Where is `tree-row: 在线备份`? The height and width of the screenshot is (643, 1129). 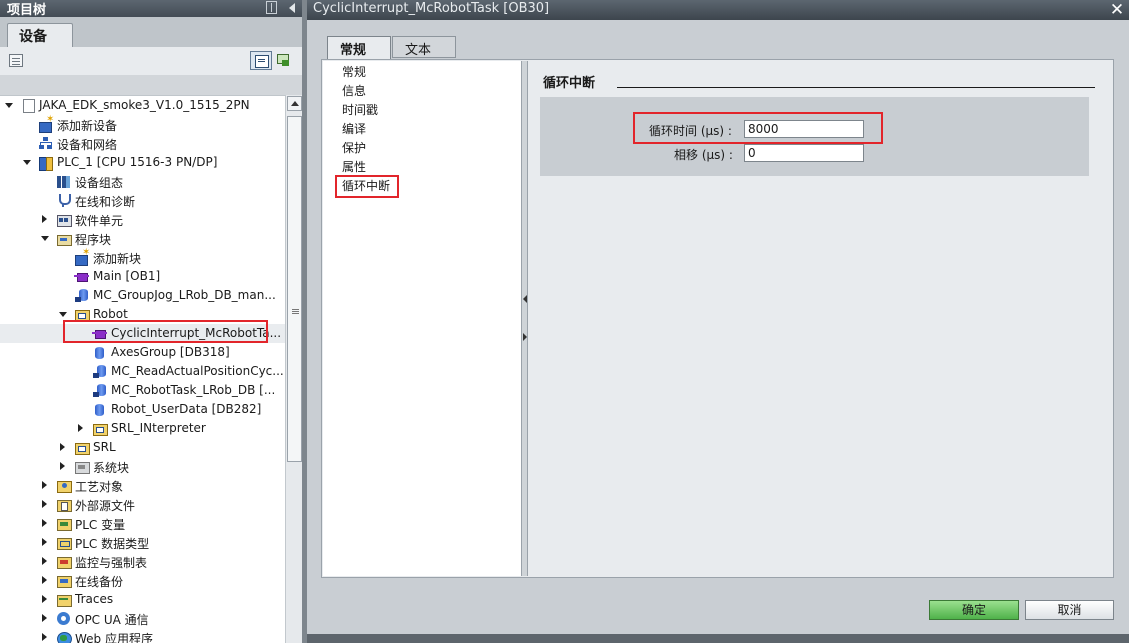 tree-row: 在线备份 is located at coordinates (142, 580).